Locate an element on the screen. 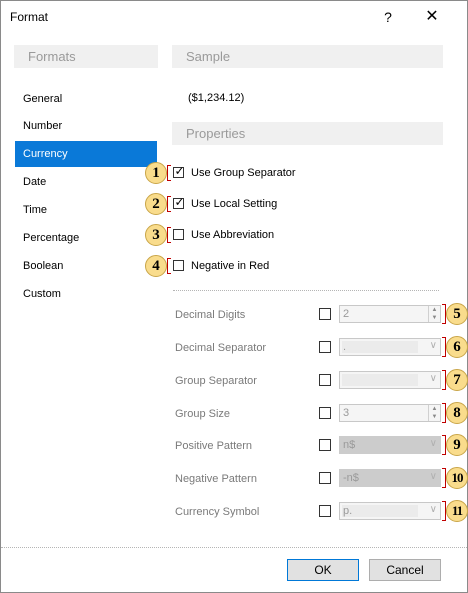 Image resolution: width=468 pixels, height=593 pixels. sample-header: Sample is located at coordinates (307, 56).